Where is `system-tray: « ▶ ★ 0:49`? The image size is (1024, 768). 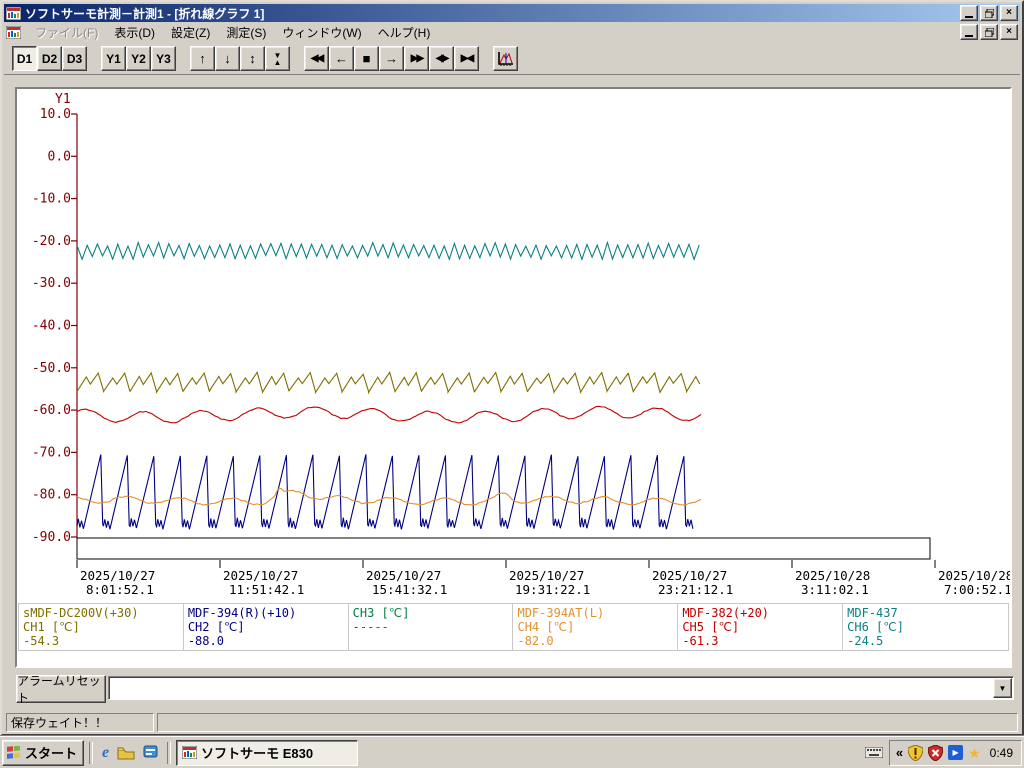
system-tray: « ▶ ★ 0:49 is located at coordinates (955, 752).